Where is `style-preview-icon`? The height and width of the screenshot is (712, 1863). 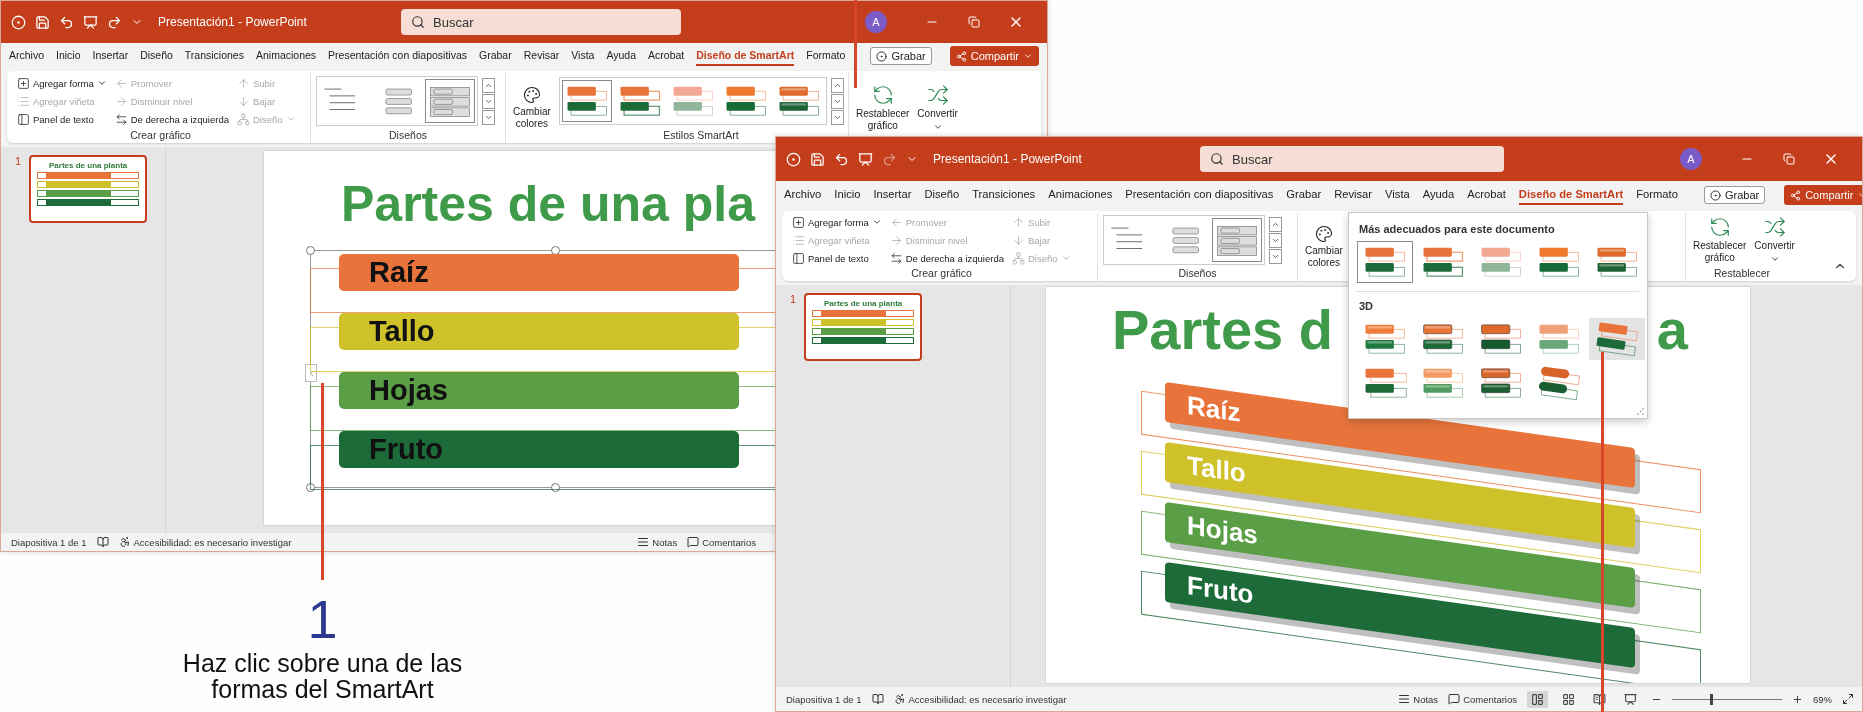
style-preview-icon is located at coordinates (1559, 383).